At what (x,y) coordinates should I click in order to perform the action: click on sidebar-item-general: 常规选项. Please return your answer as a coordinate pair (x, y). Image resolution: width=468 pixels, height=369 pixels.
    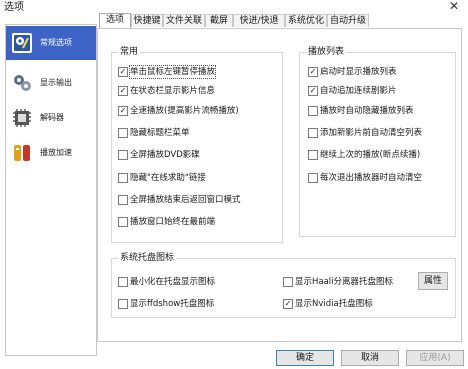
    Looking at the image, I should click on (51, 43).